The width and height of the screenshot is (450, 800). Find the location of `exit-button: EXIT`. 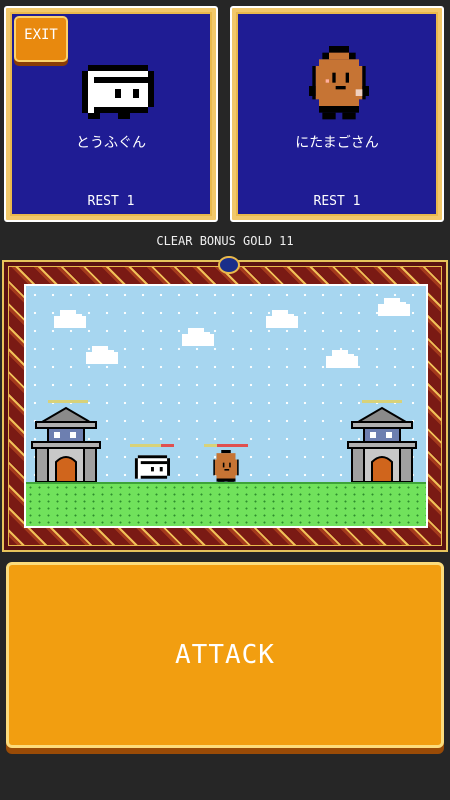

exit-button: EXIT is located at coordinates (41, 39).